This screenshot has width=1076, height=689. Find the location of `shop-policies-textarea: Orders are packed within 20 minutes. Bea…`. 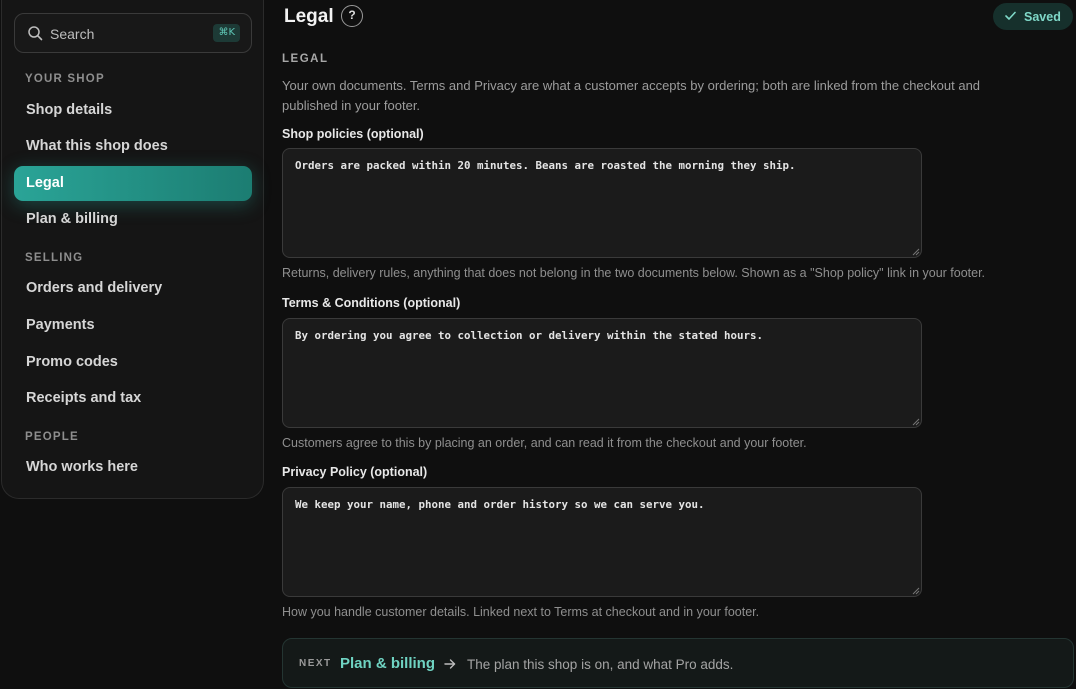

shop-policies-textarea: Orders are packed within 20 minutes. Bea… is located at coordinates (602, 203).